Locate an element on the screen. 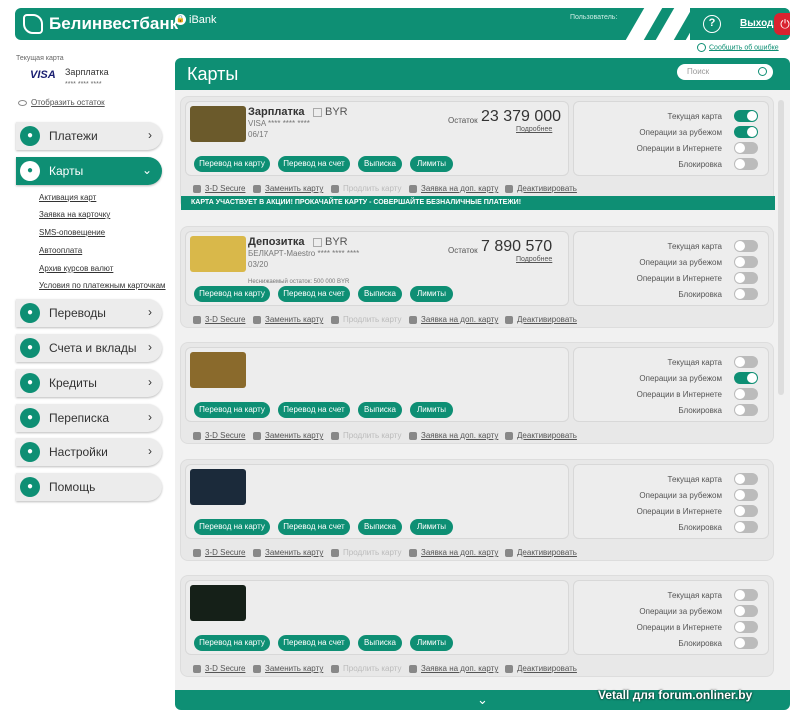  mail-icon: ● is located at coordinates (30, 418).